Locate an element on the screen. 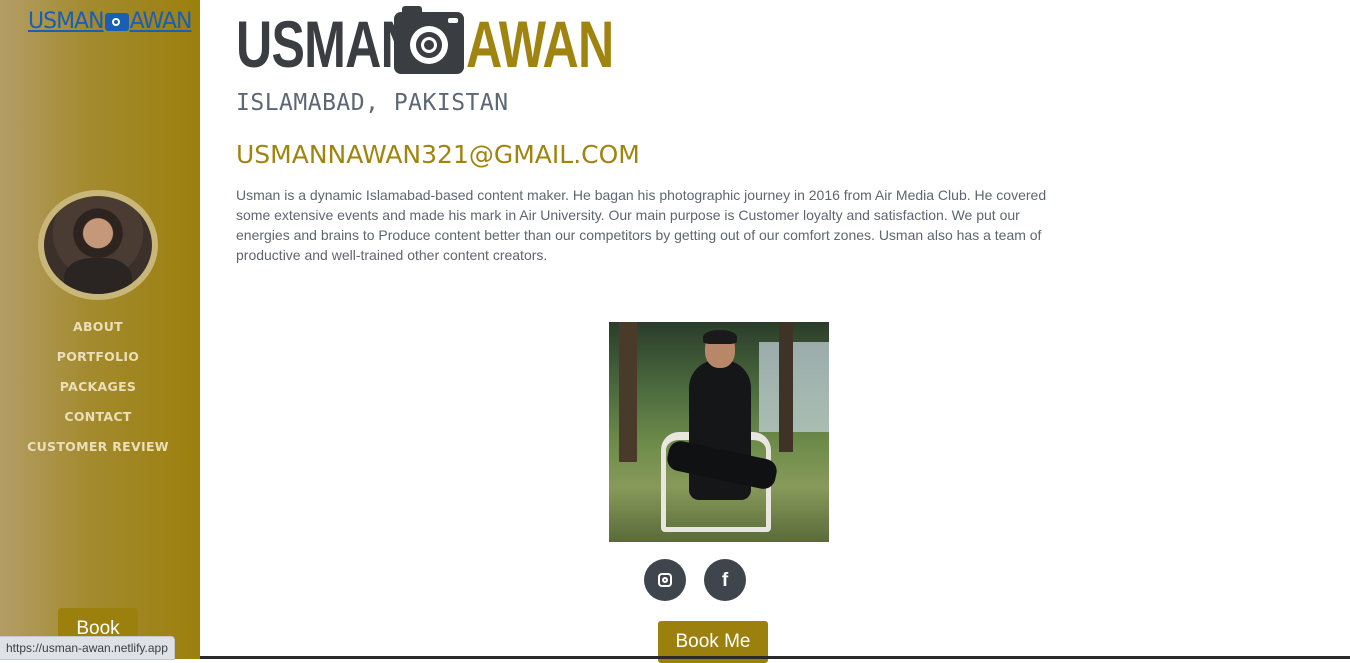 This screenshot has width=1350, height=663. brand-second: AWAN is located at coordinates (540, 44).